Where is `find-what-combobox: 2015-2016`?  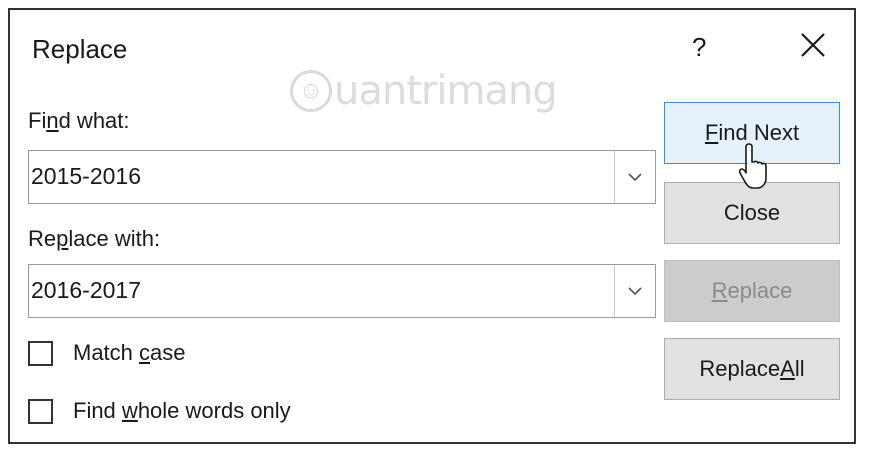 find-what-combobox: 2015-2016 is located at coordinates (342, 177).